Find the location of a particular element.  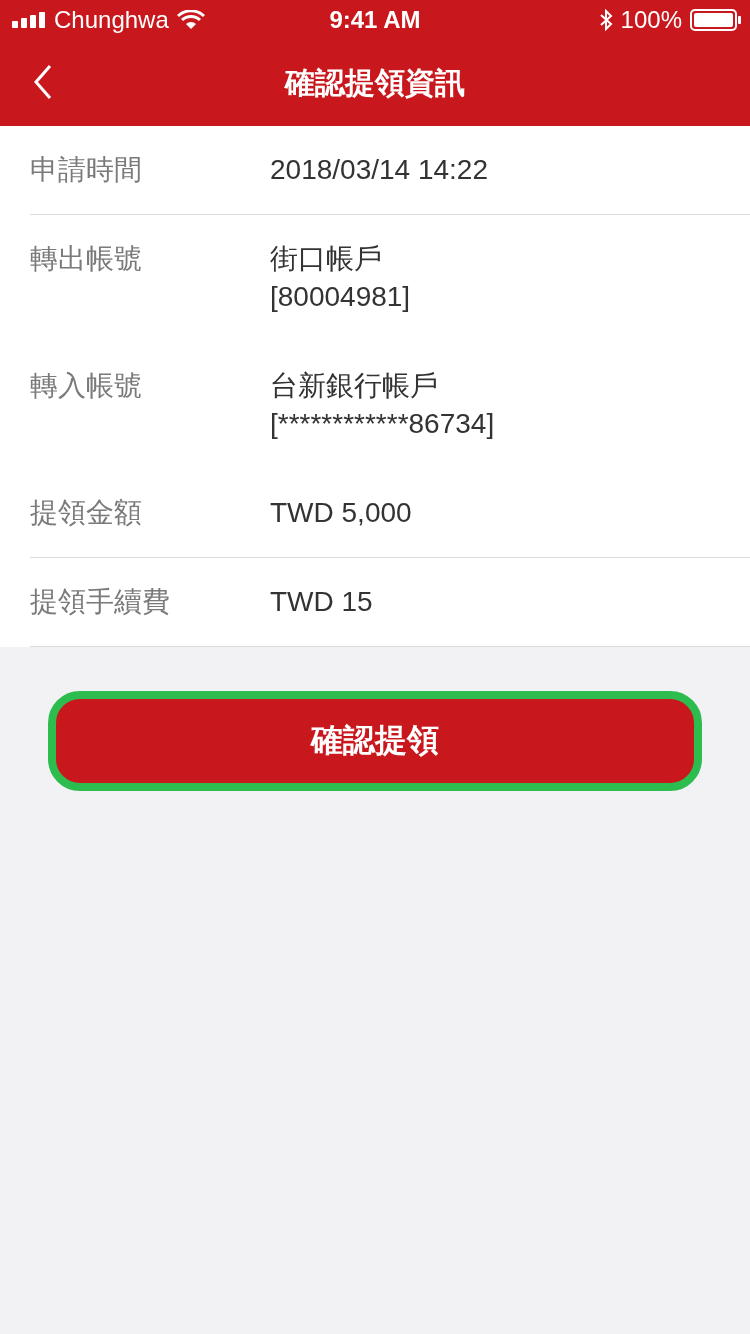

battery-icon is located at coordinates (716, 20).